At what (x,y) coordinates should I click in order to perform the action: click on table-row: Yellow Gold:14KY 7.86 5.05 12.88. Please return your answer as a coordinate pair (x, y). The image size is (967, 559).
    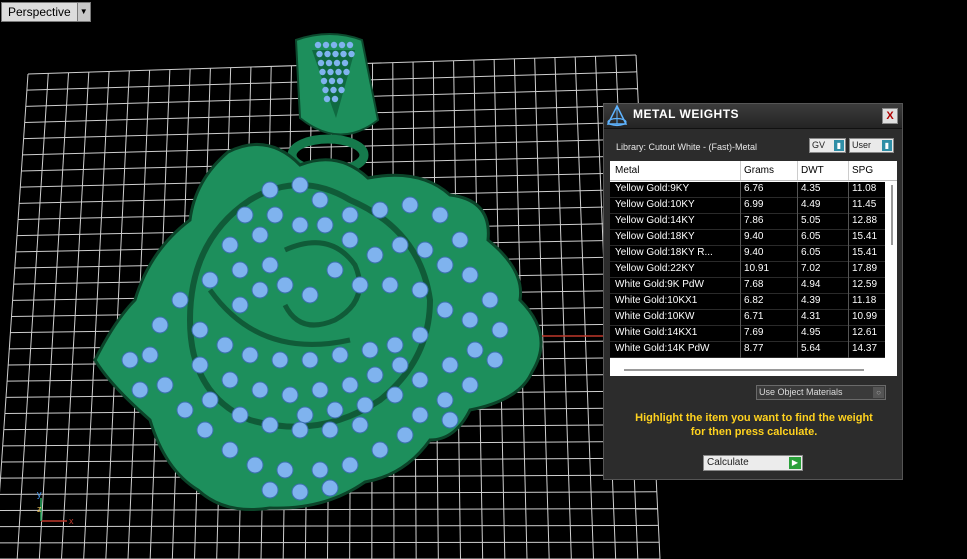
    Looking at the image, I should click on (747, 222).